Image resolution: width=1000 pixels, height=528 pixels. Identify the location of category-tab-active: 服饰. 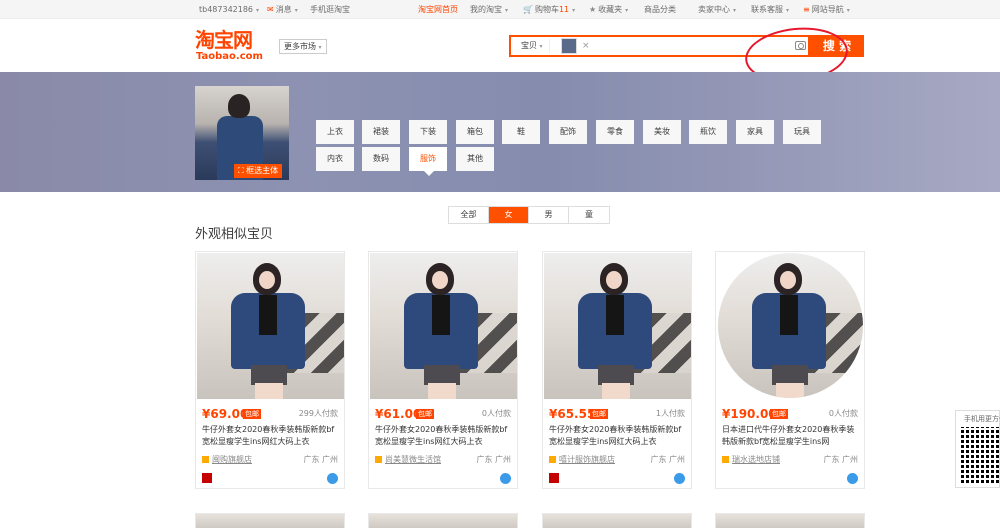
(428, 161).